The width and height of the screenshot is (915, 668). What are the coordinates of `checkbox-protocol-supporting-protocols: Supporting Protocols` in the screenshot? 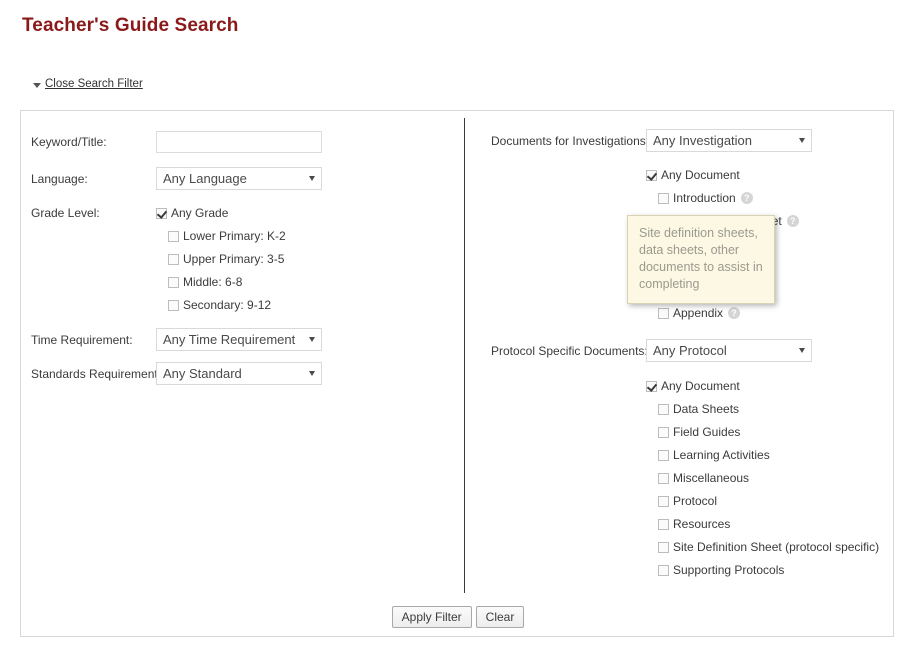 It's located at (721, 570).